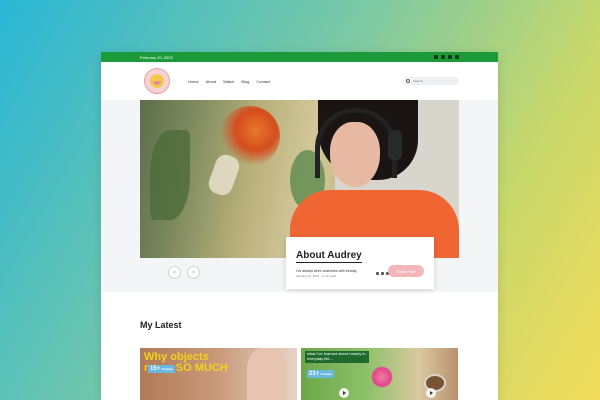 This screenshot has height=400, width=600. What do you see at coordinates (299, 81) in the screenshot?
I see `main-navigation: Home About Watch Blog Contact` at bounding box center [299, 81].